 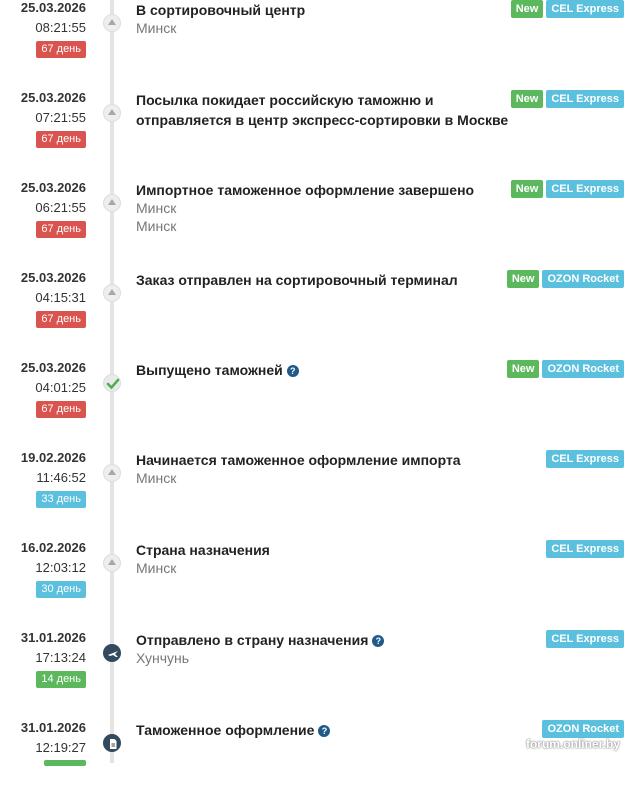 I want to click on event-time: 11:46:52, so click(x=61, y=477).